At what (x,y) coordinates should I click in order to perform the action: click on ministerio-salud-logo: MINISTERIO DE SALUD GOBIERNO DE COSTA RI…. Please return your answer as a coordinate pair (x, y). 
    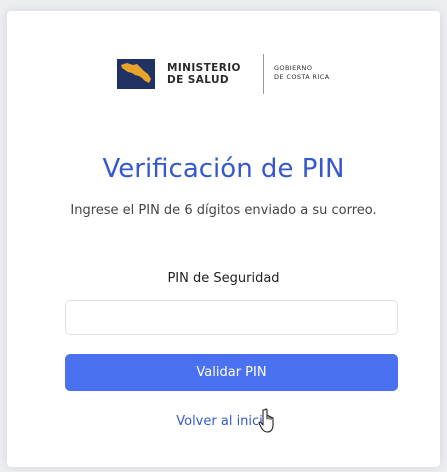
    Looking at the image, I should click on (237, 79).